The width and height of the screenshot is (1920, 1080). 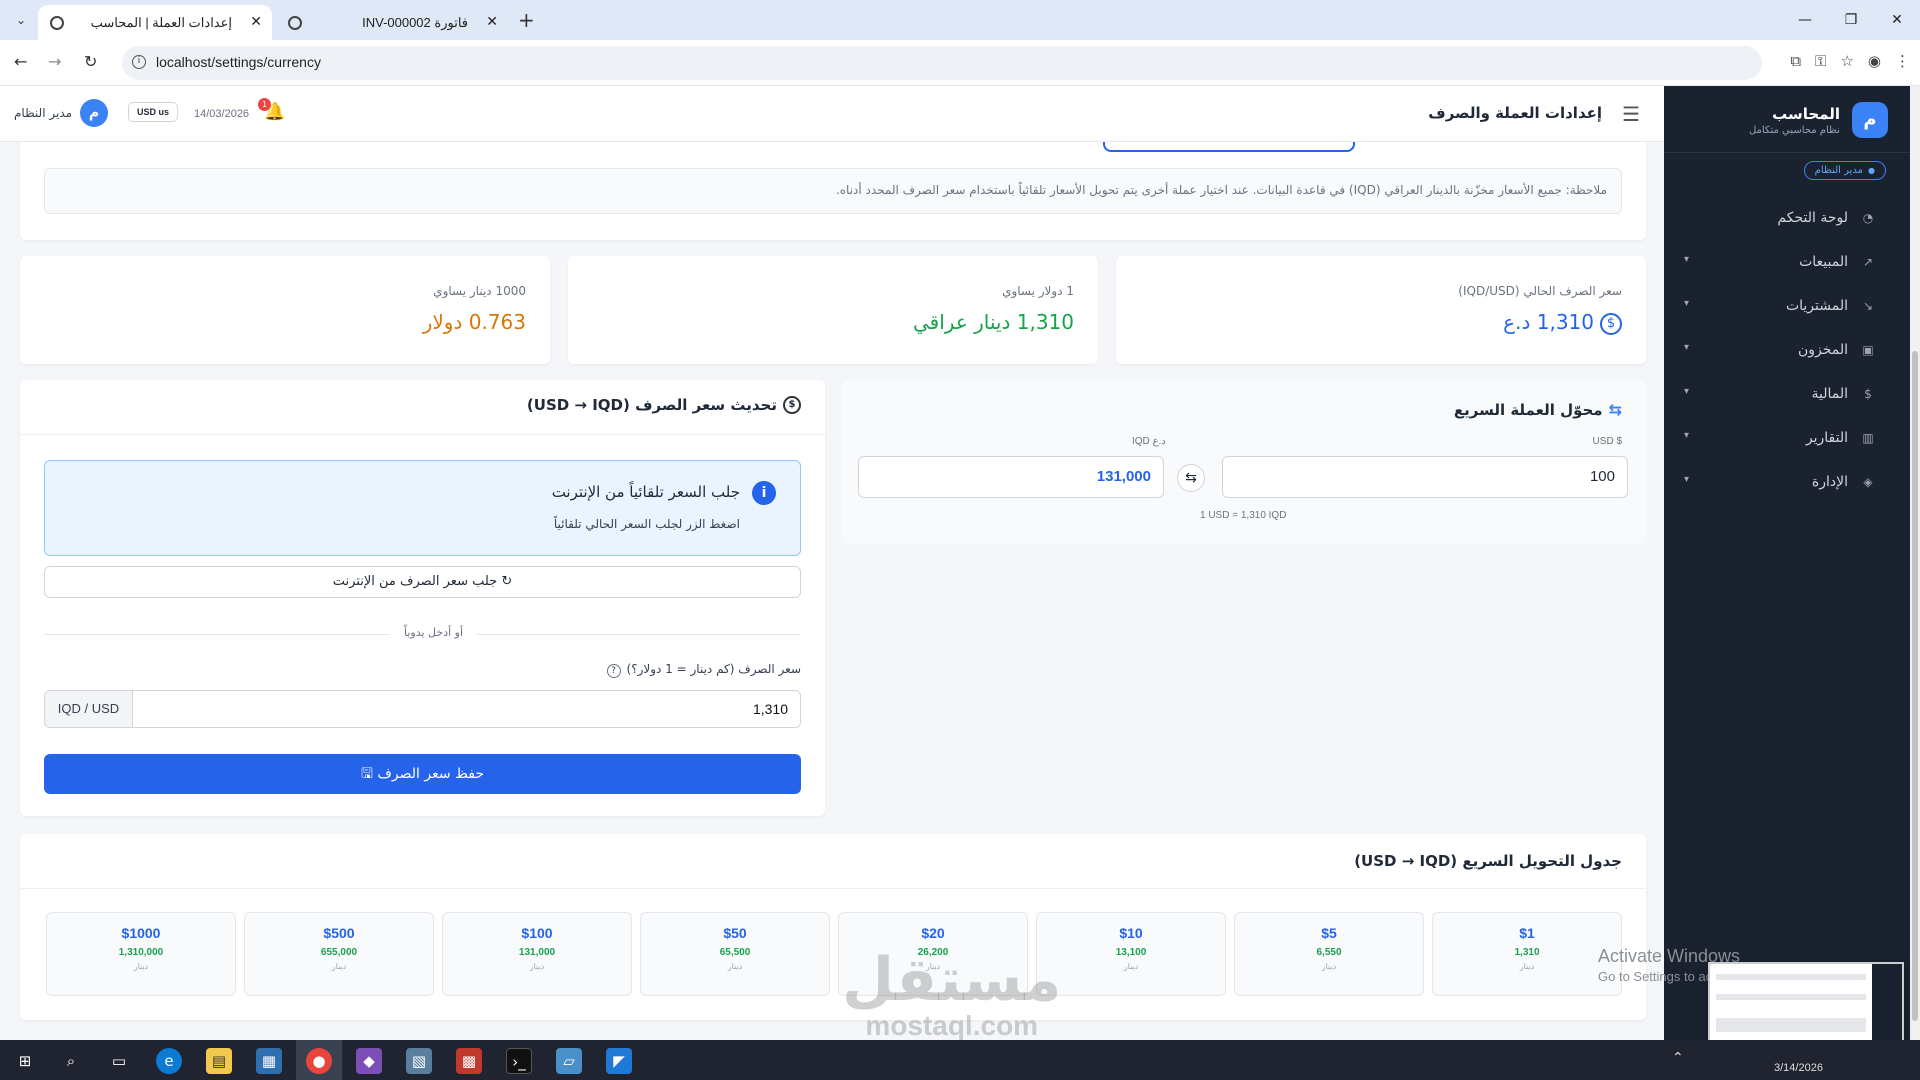 What do you see at coordinates (153, 112) in the screenshot?
I see `currency-selector: USD us` at bounding box center [153, 112].